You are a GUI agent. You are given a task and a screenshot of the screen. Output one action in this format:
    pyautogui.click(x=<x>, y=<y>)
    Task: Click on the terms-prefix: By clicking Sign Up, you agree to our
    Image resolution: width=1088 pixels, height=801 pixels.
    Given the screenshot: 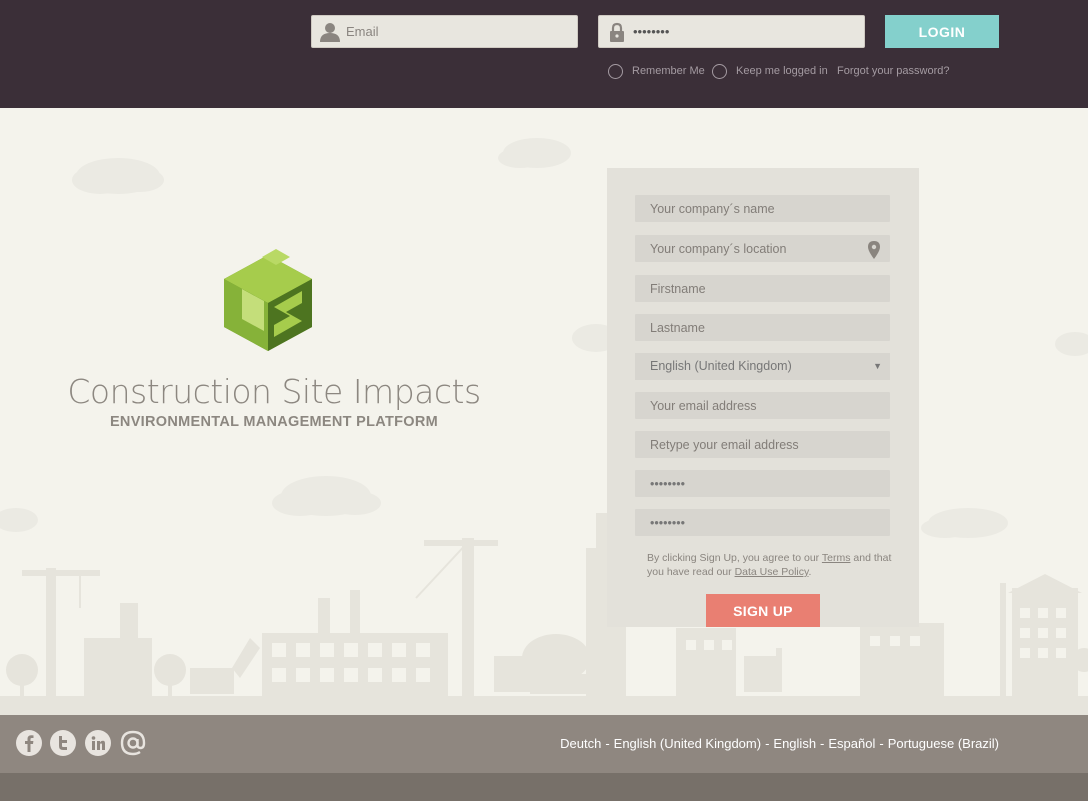 What is the action you would take?
    pyautogui.click(x=734, y=558)
    